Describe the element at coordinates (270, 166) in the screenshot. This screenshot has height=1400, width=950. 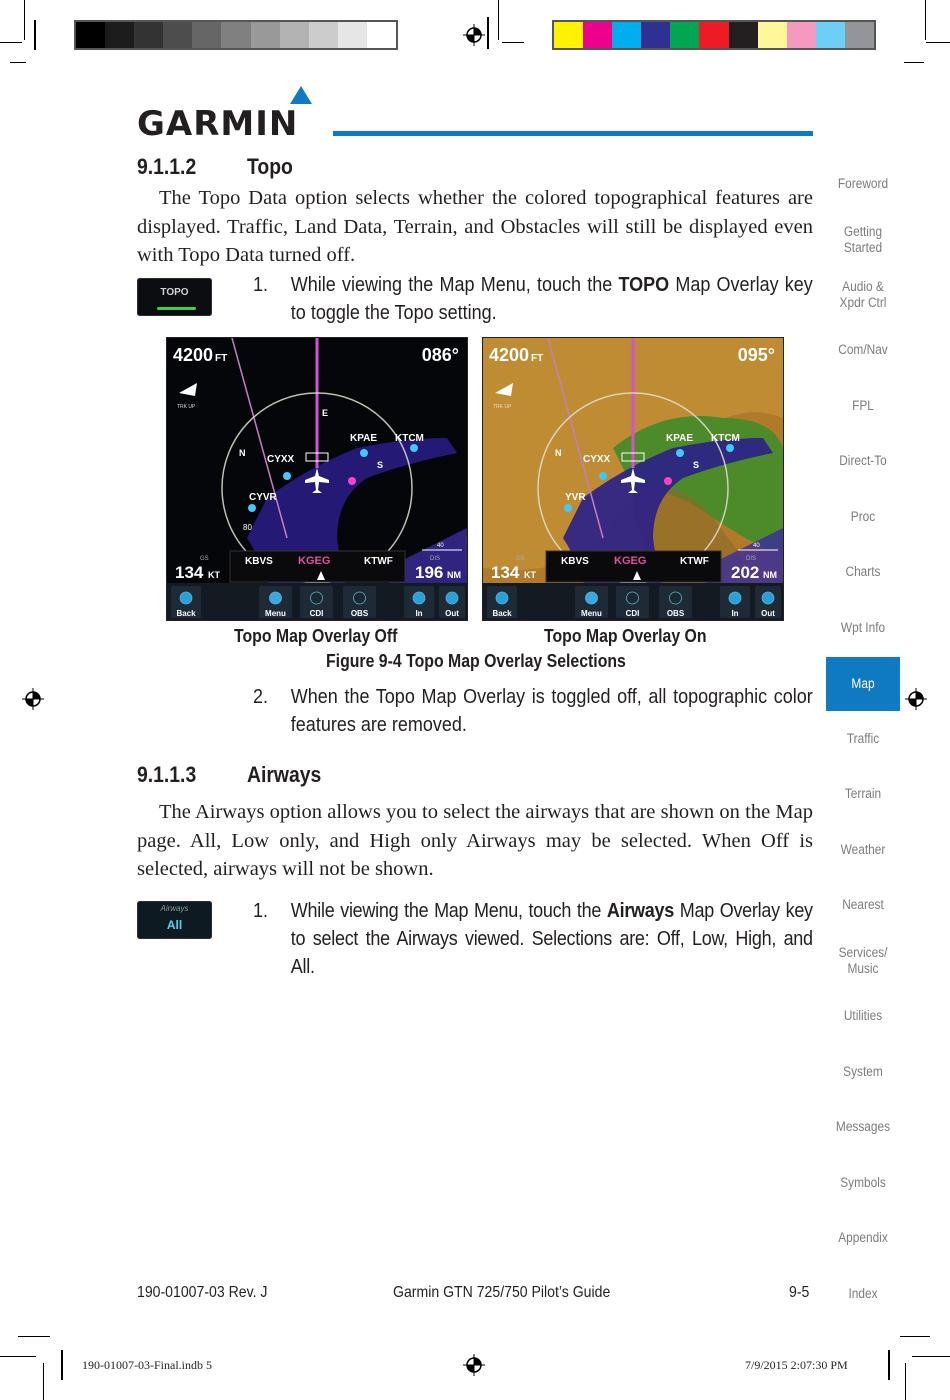
I see `section-title: Topo` at that location.